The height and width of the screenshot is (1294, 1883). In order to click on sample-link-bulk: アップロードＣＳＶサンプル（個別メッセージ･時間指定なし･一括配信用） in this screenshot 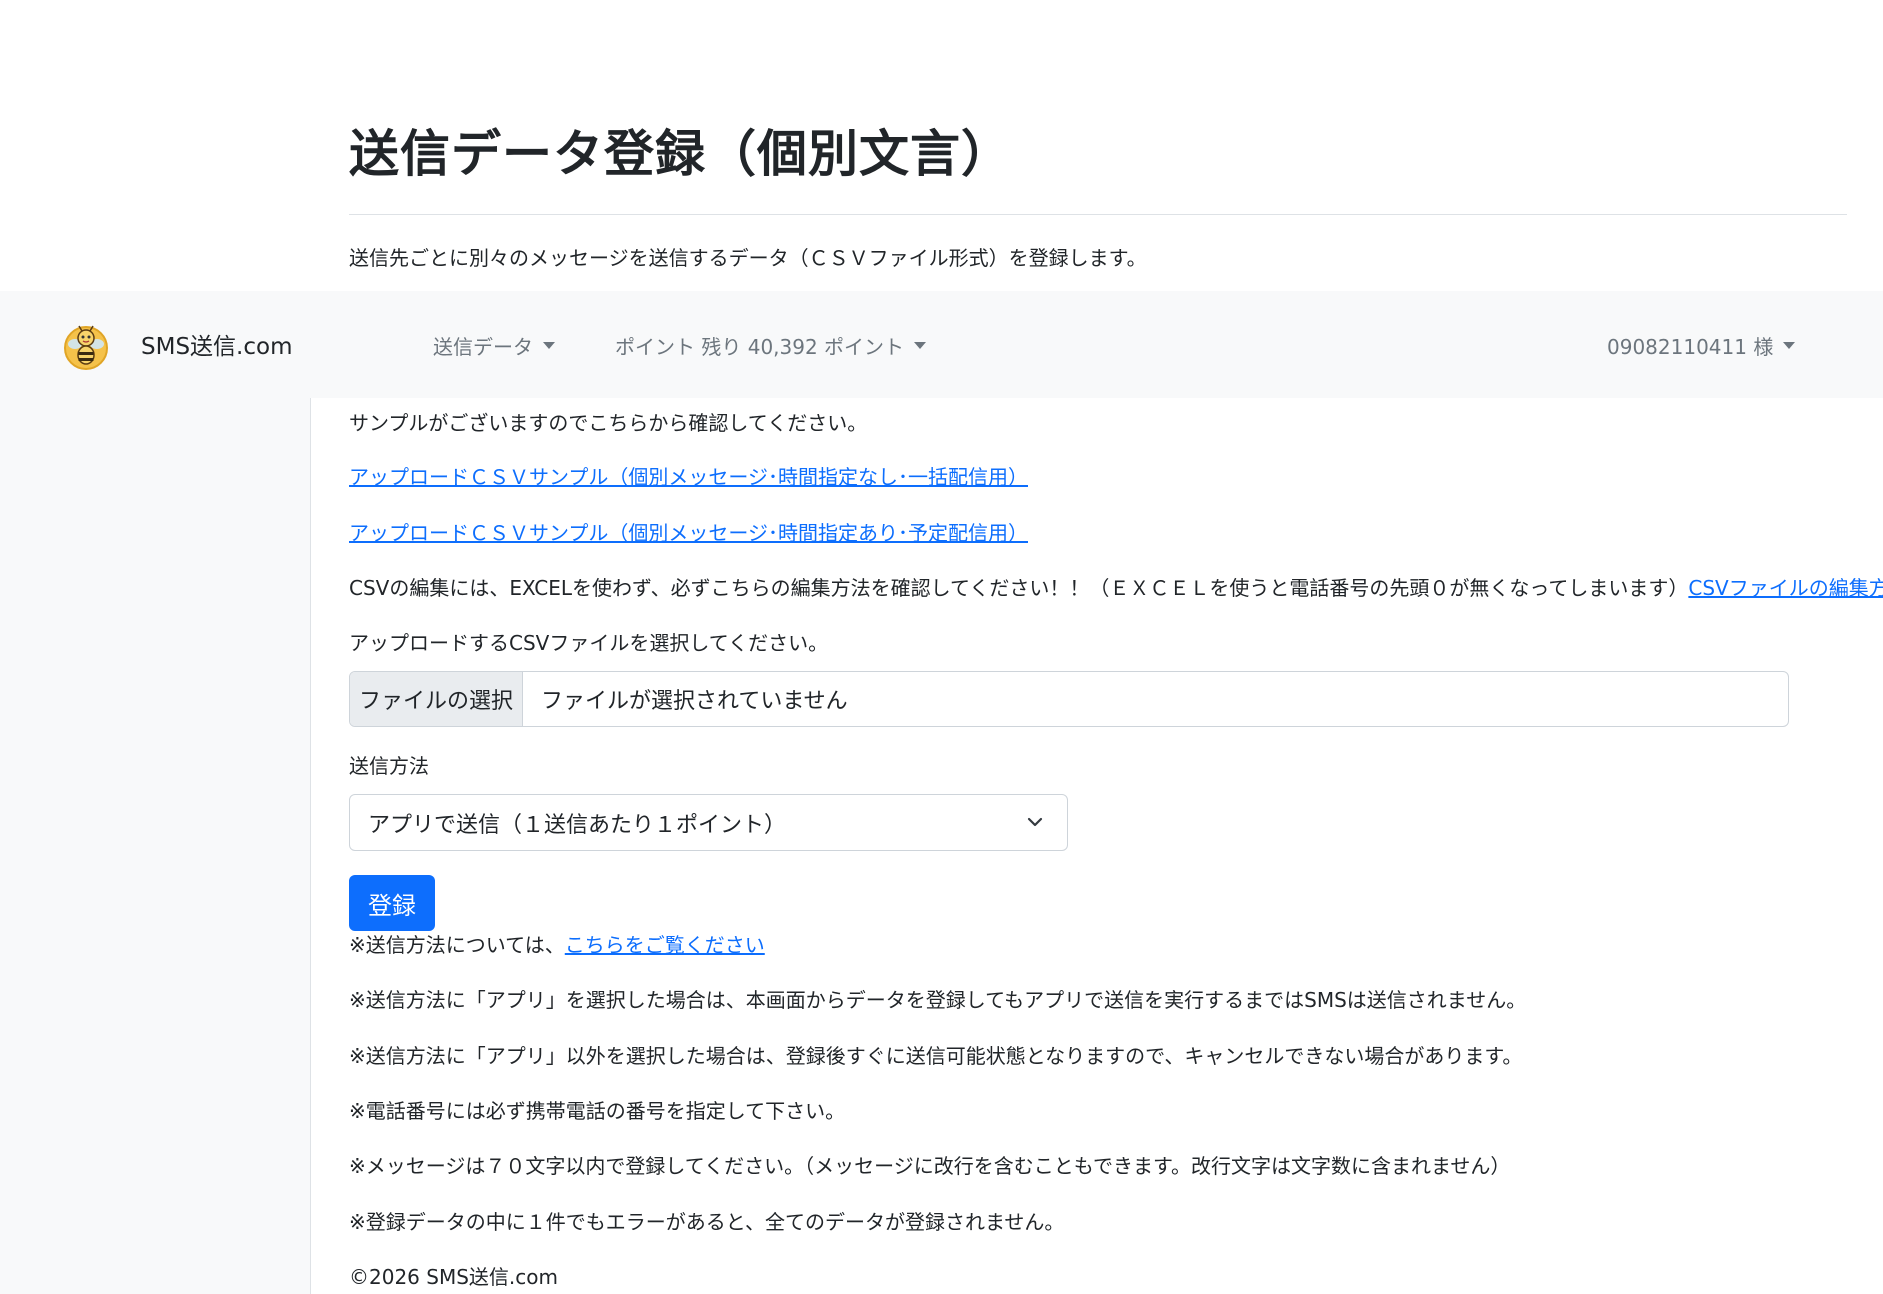, I will do `click(688, 477)`.